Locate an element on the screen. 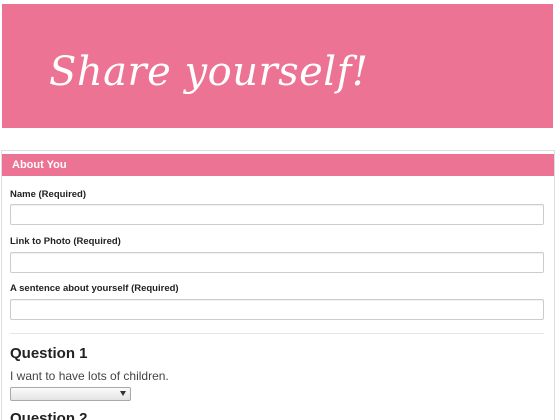 This screenshot has height=420, width=560. name-label: Name (Required) is located at coordinates (48, 194).